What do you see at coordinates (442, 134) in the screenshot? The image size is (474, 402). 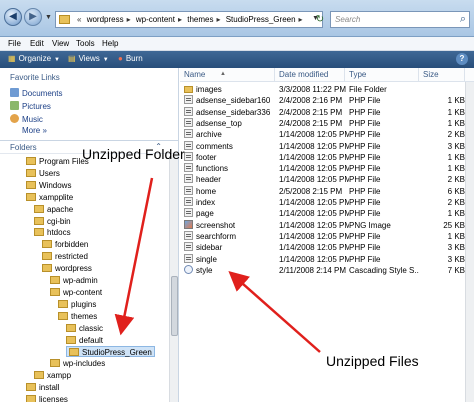 I see `file-size: 2 KB` at bounding box center [442, 134].